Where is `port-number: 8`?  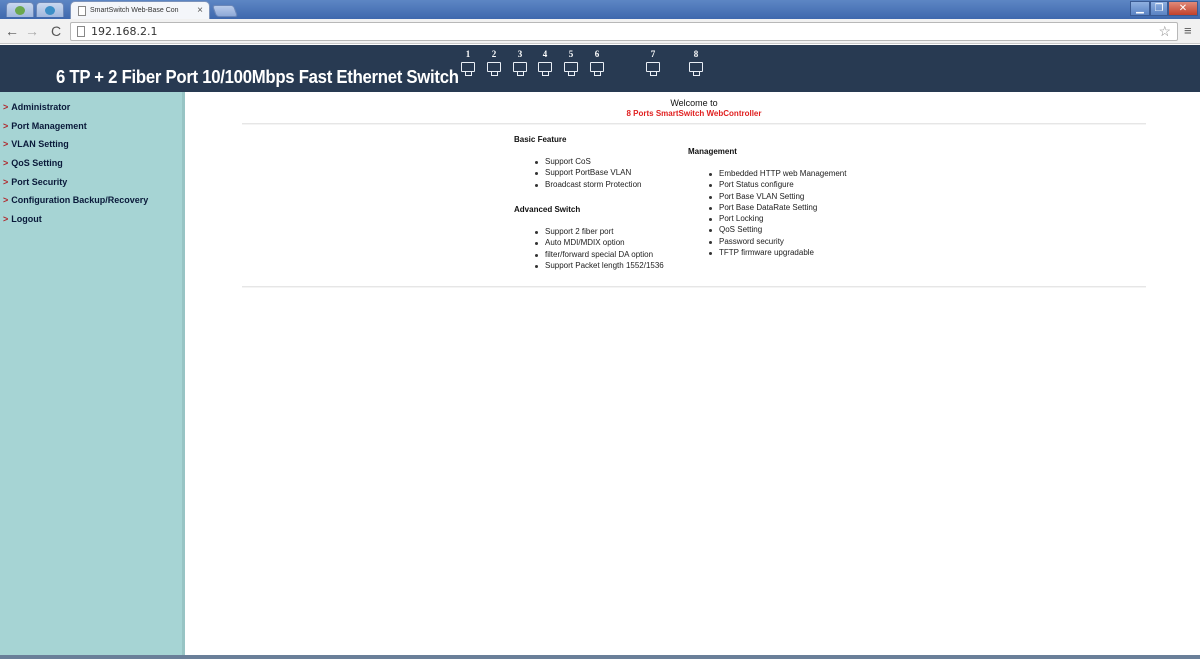 port-number: 8 is located at coordinates (696, 54).